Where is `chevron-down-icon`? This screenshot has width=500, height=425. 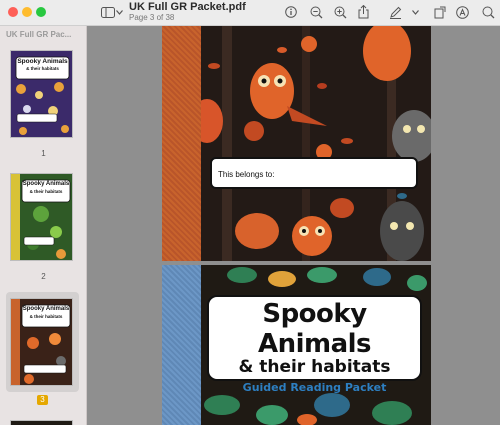
chevron-down-icon is located at coordinates (119, 12).